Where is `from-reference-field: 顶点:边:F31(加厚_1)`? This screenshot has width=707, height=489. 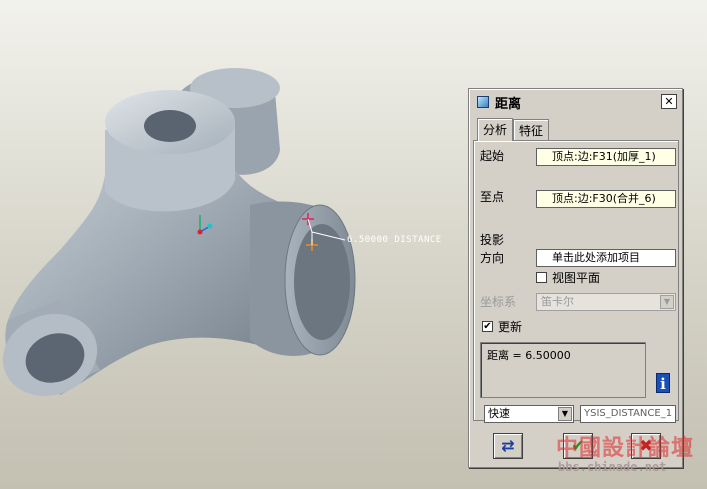 from-reference-field: 顶点:边:F31(加厚_1) is located at coordinates (606, 157).